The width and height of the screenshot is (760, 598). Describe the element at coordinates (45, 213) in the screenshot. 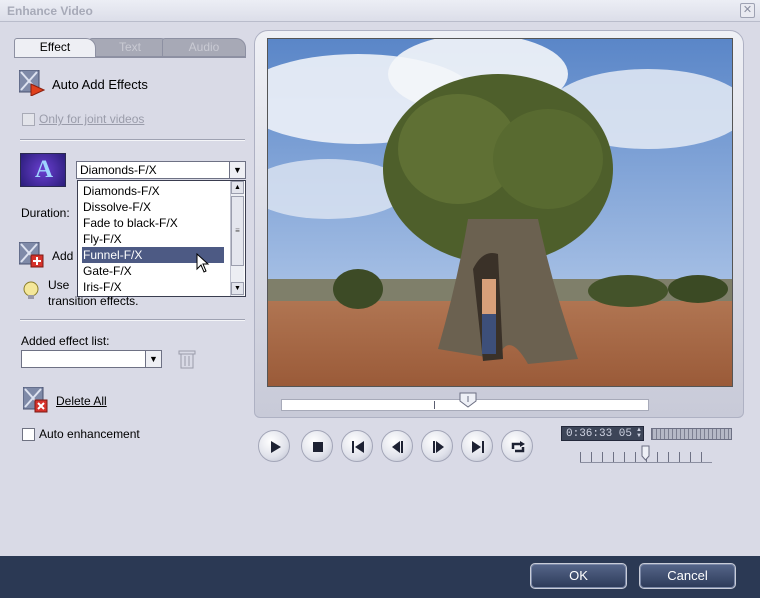

I see `duration-label: Duration:` at that location.